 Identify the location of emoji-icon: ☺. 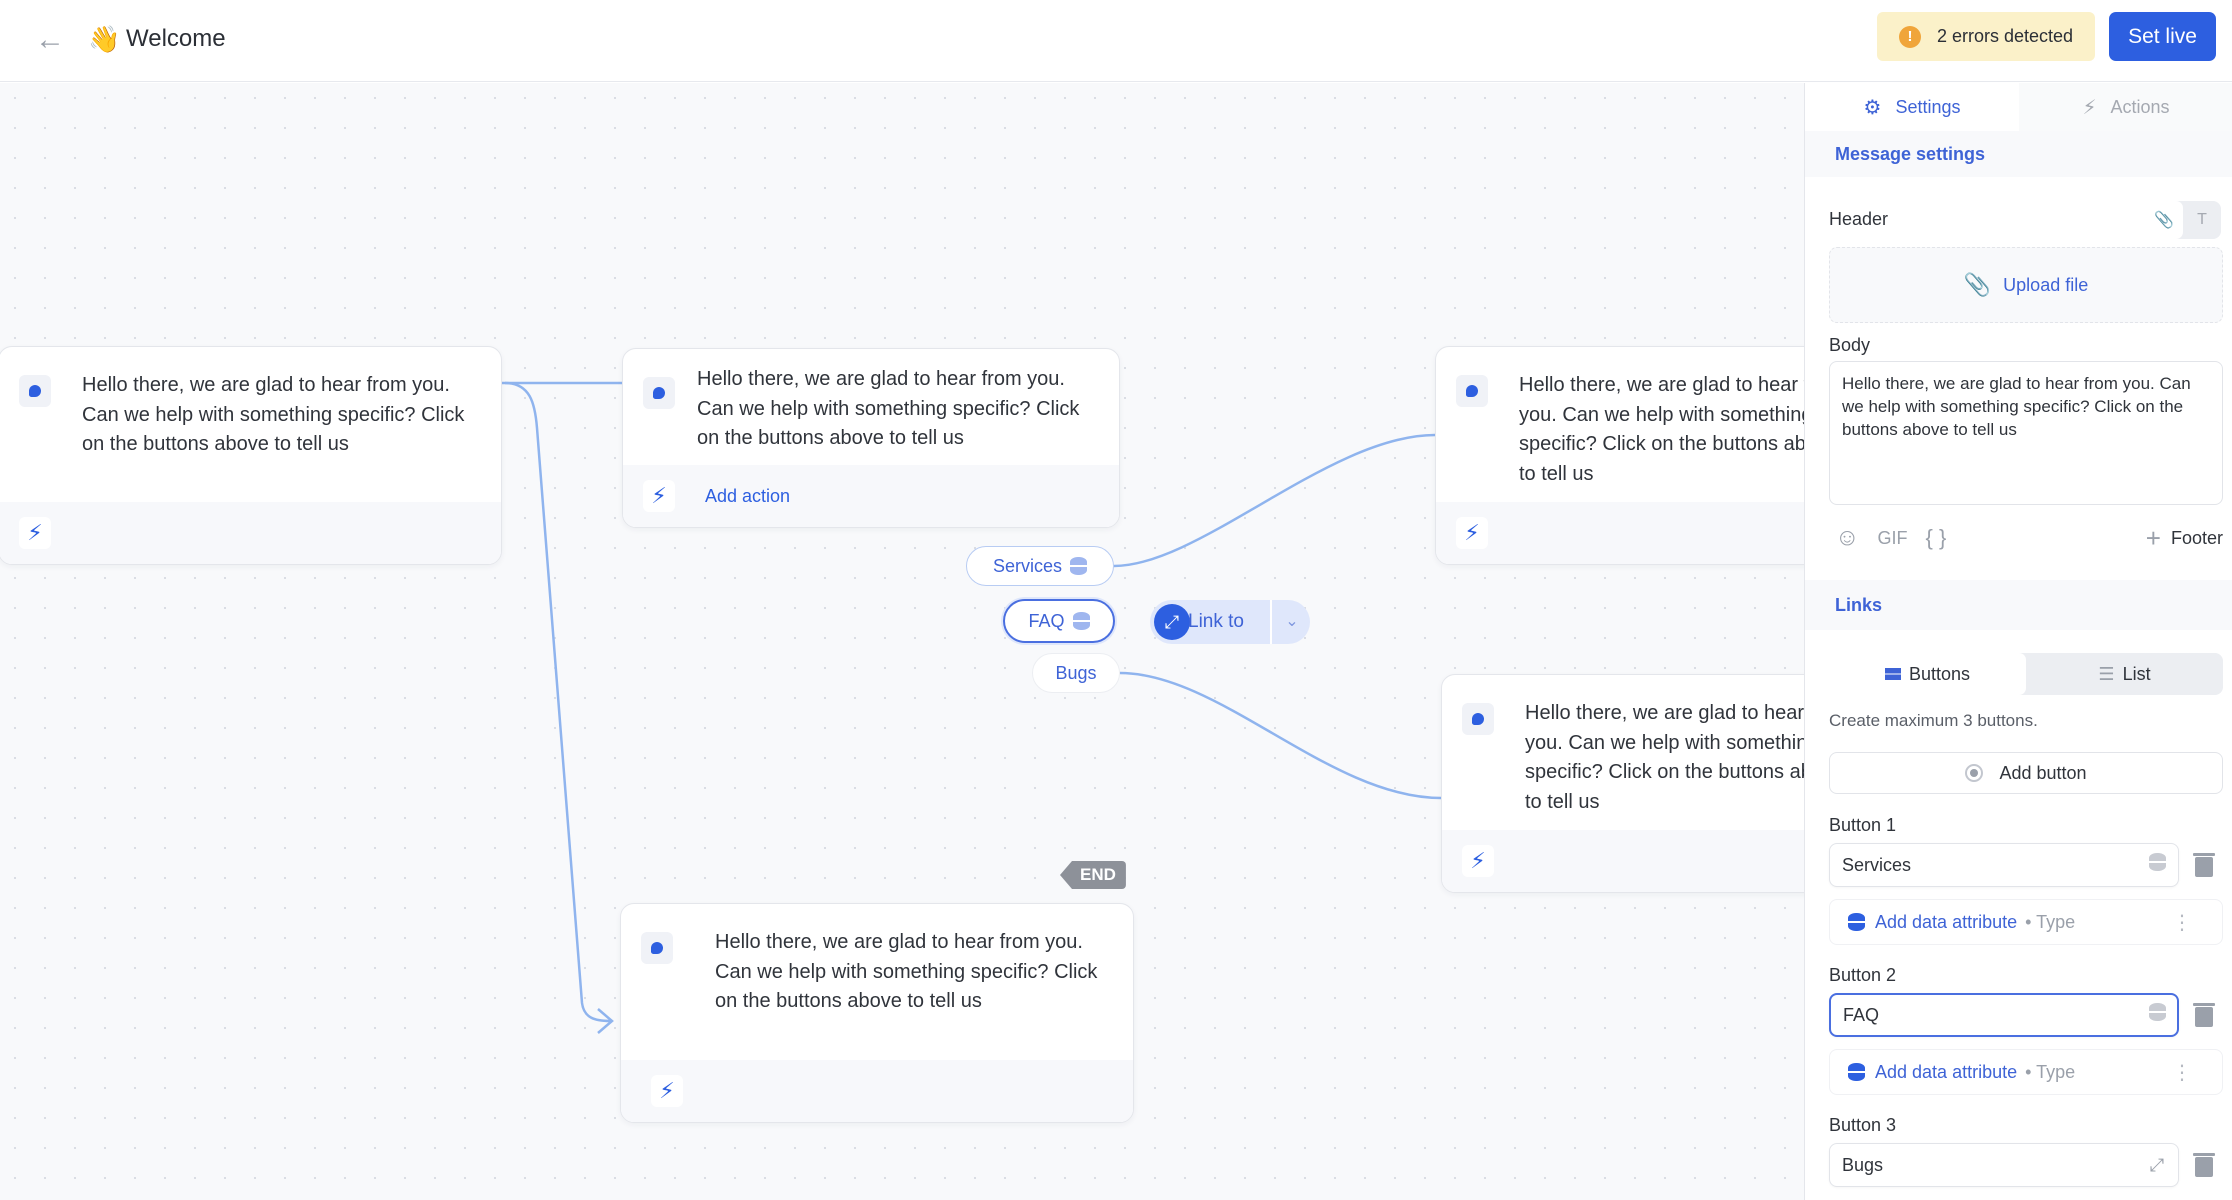
(1847, 538).